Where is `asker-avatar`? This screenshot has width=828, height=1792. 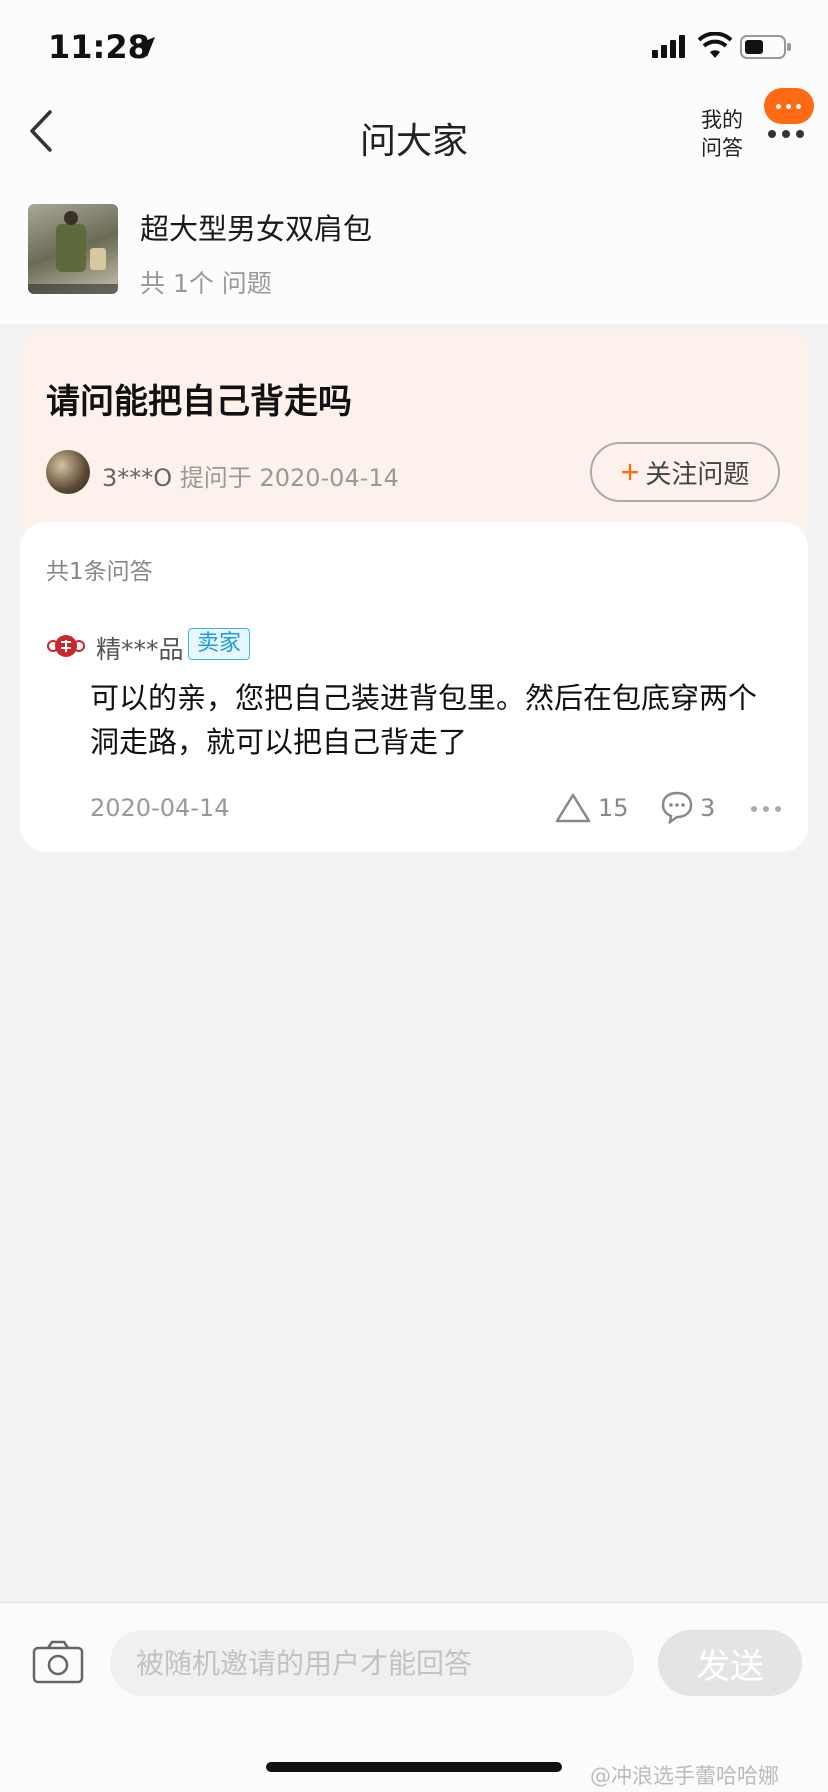 asker-avatar is located at coordinates (68, 472).